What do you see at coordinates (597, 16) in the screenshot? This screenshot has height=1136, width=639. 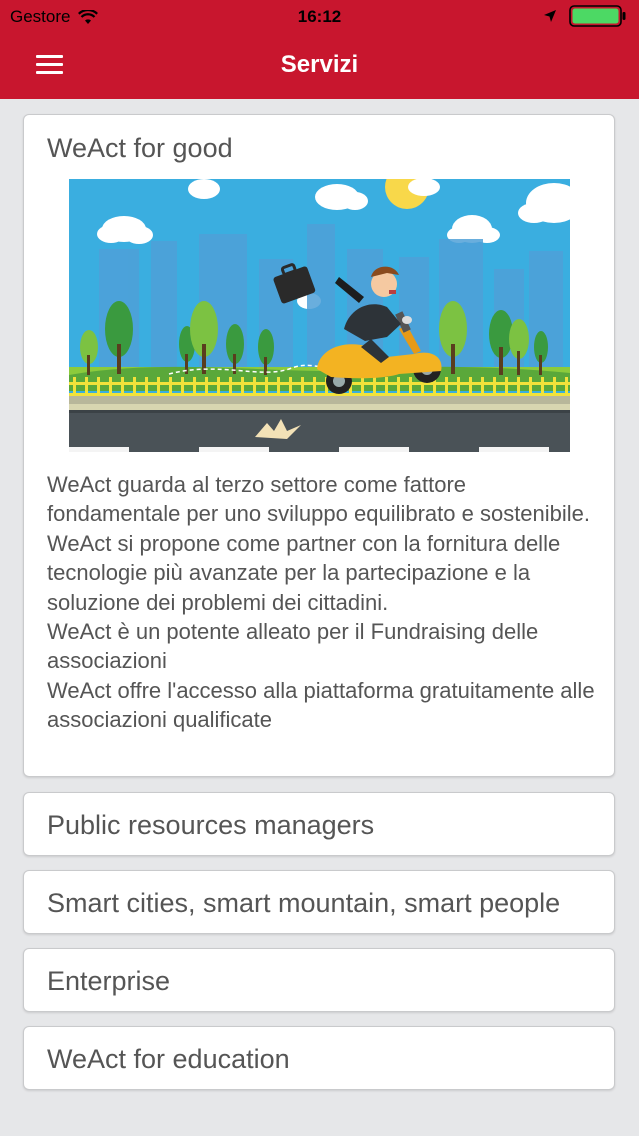 I see `battery-icon` at bounding box center [597, 16].